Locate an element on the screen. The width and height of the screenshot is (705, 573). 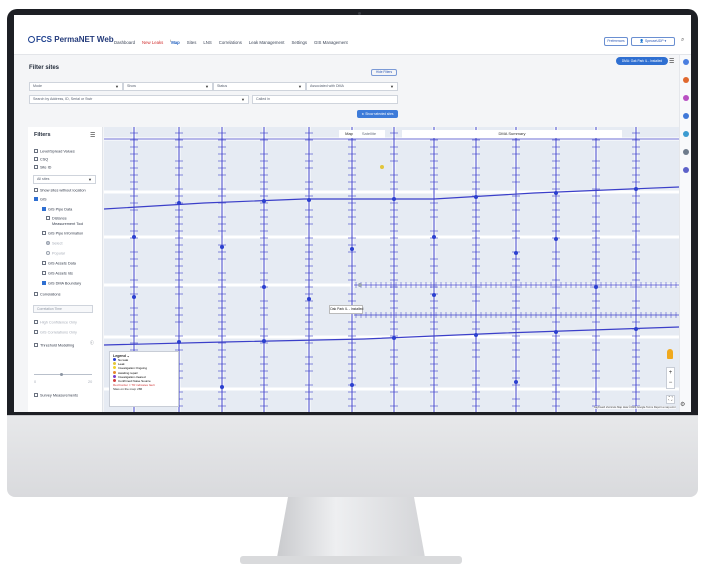
gis-dma-boundary-checkbox: GIS DMA Boundary is located at coordinates (61, 283).